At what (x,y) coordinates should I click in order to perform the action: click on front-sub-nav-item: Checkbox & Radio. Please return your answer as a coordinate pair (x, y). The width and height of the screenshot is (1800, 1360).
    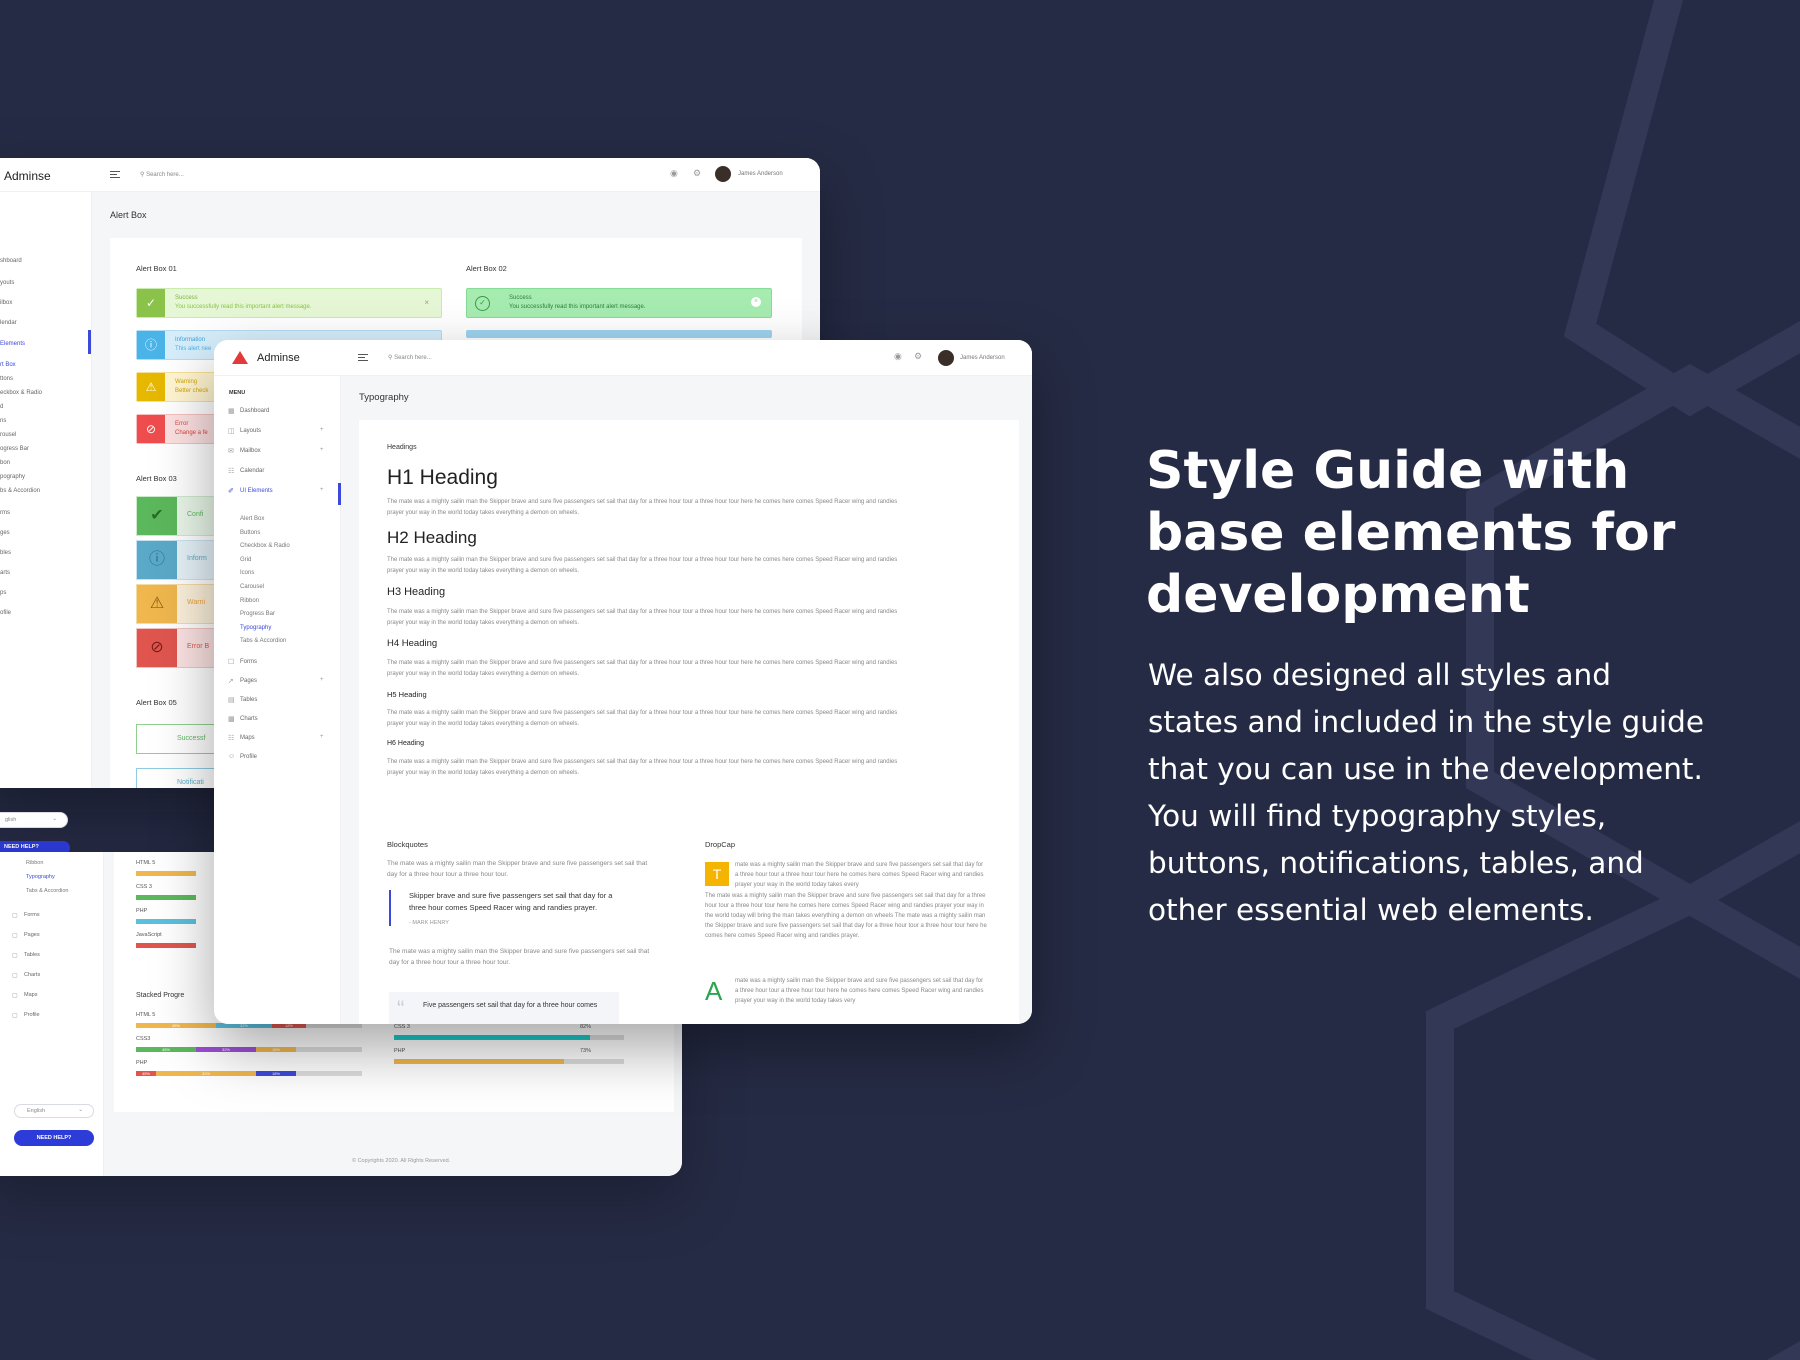
    Looking at the image, I should click on (265, 546).